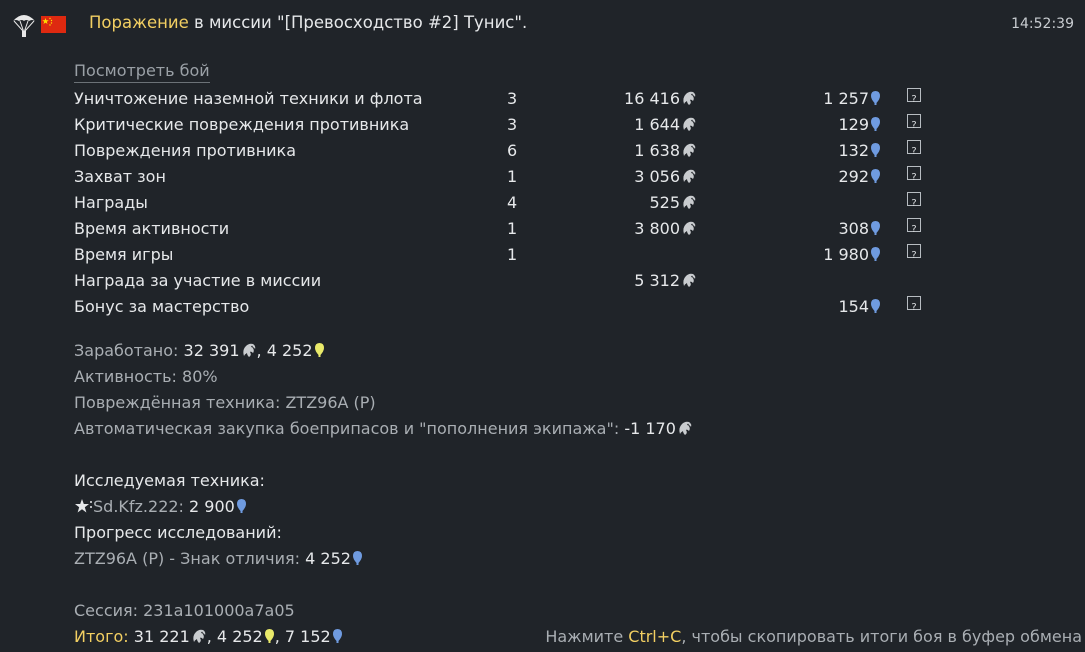  I want to click on reward-row: Награда за участие в миссии 5 312, so click(542, 283).